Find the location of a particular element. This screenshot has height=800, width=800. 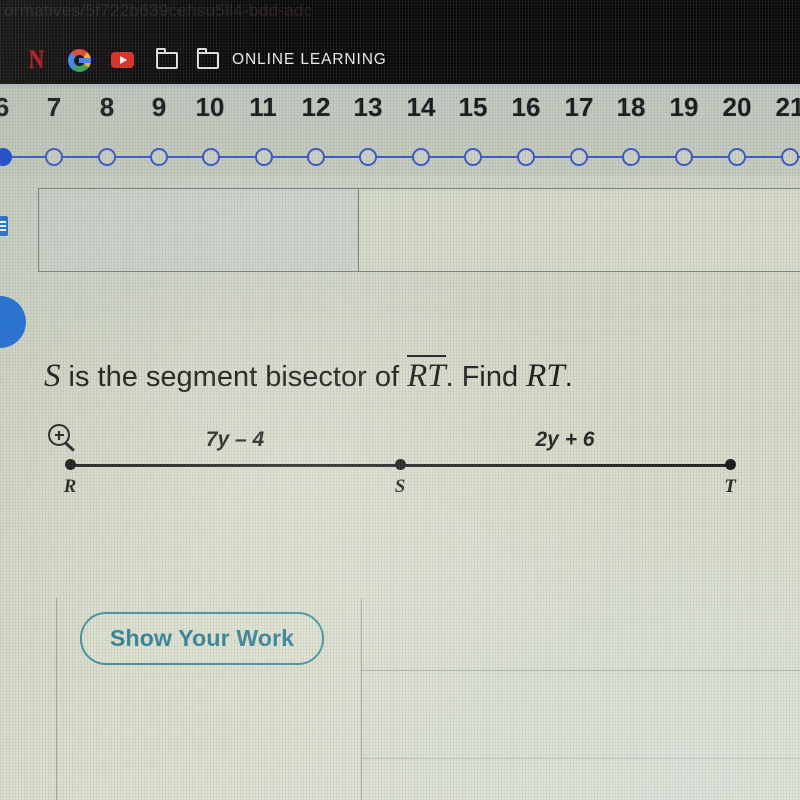

nav-number-14: 14 is located at coordinates (421, 107).